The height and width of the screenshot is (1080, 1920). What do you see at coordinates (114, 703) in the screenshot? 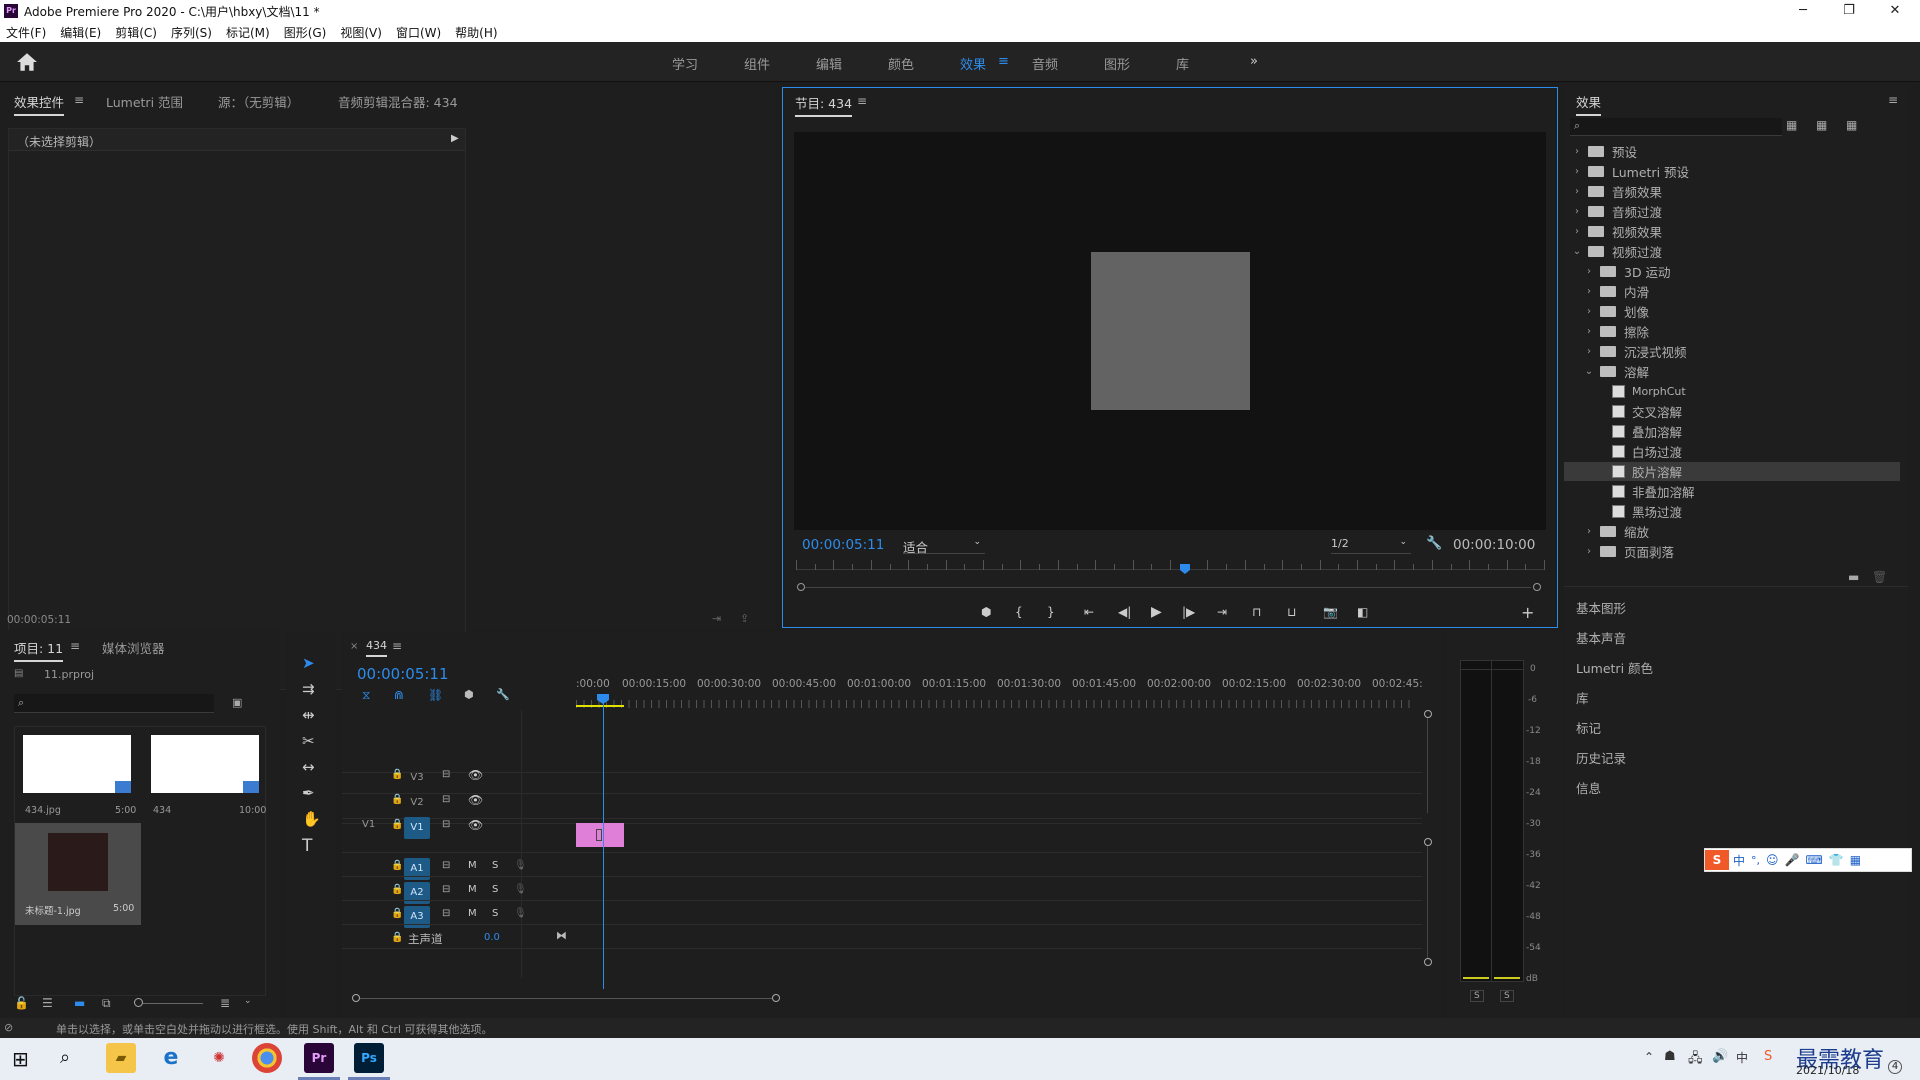
I see `project-search-input: ⌕` at bounding box center [114, 703].